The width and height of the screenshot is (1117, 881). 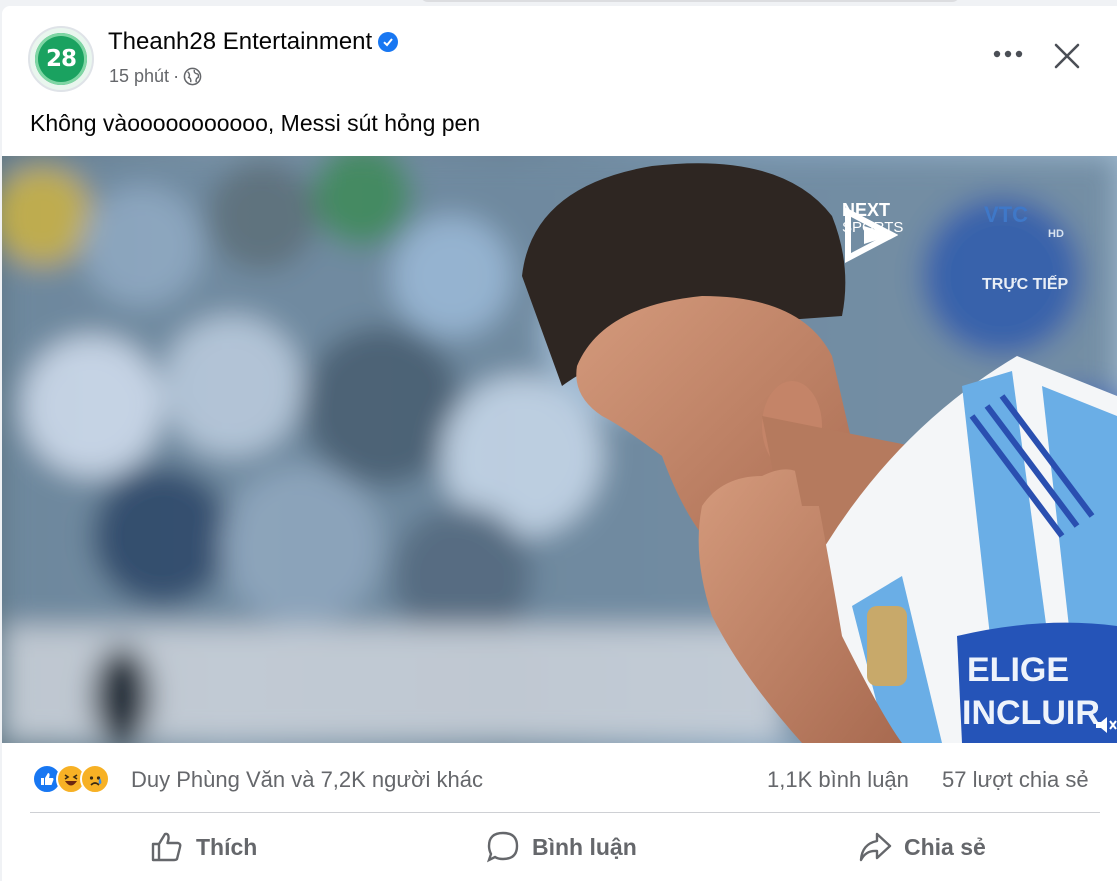 I want to click on avatar-text: 28, so click(x=61, y=59).